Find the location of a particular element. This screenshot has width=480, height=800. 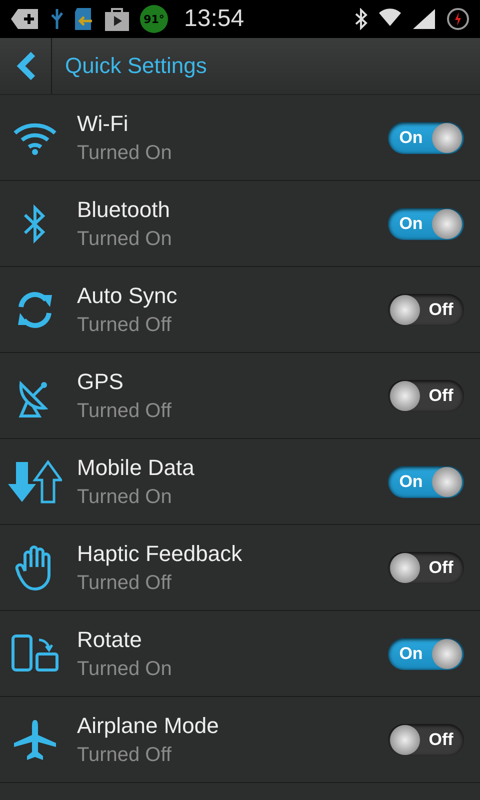

battery-level-badge: 91° is located at coordinates (154, 19).